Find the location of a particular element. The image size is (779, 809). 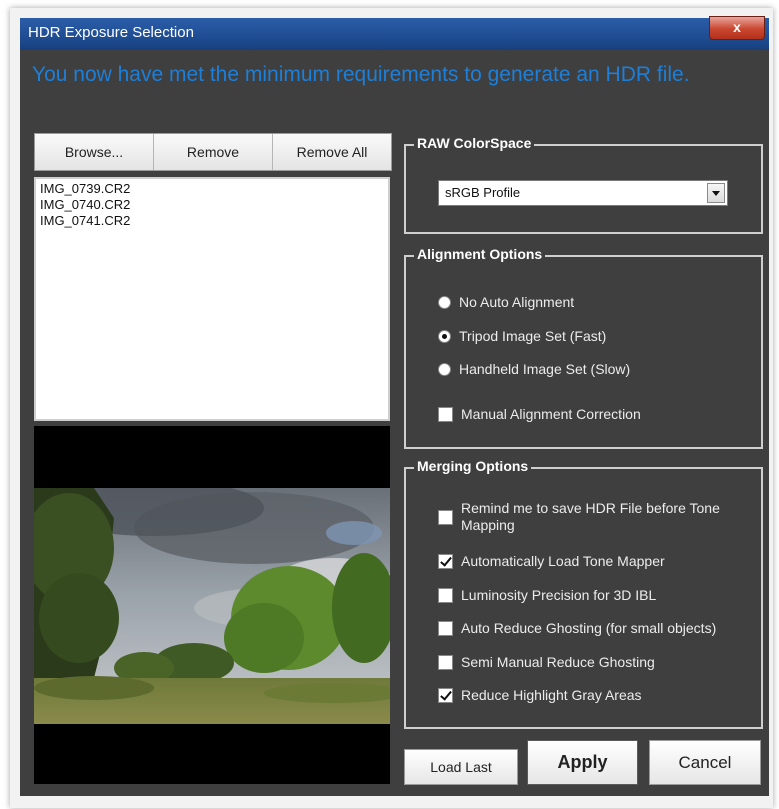

alignment-options-title: Alignment Options is located at coordinates (480, 254).